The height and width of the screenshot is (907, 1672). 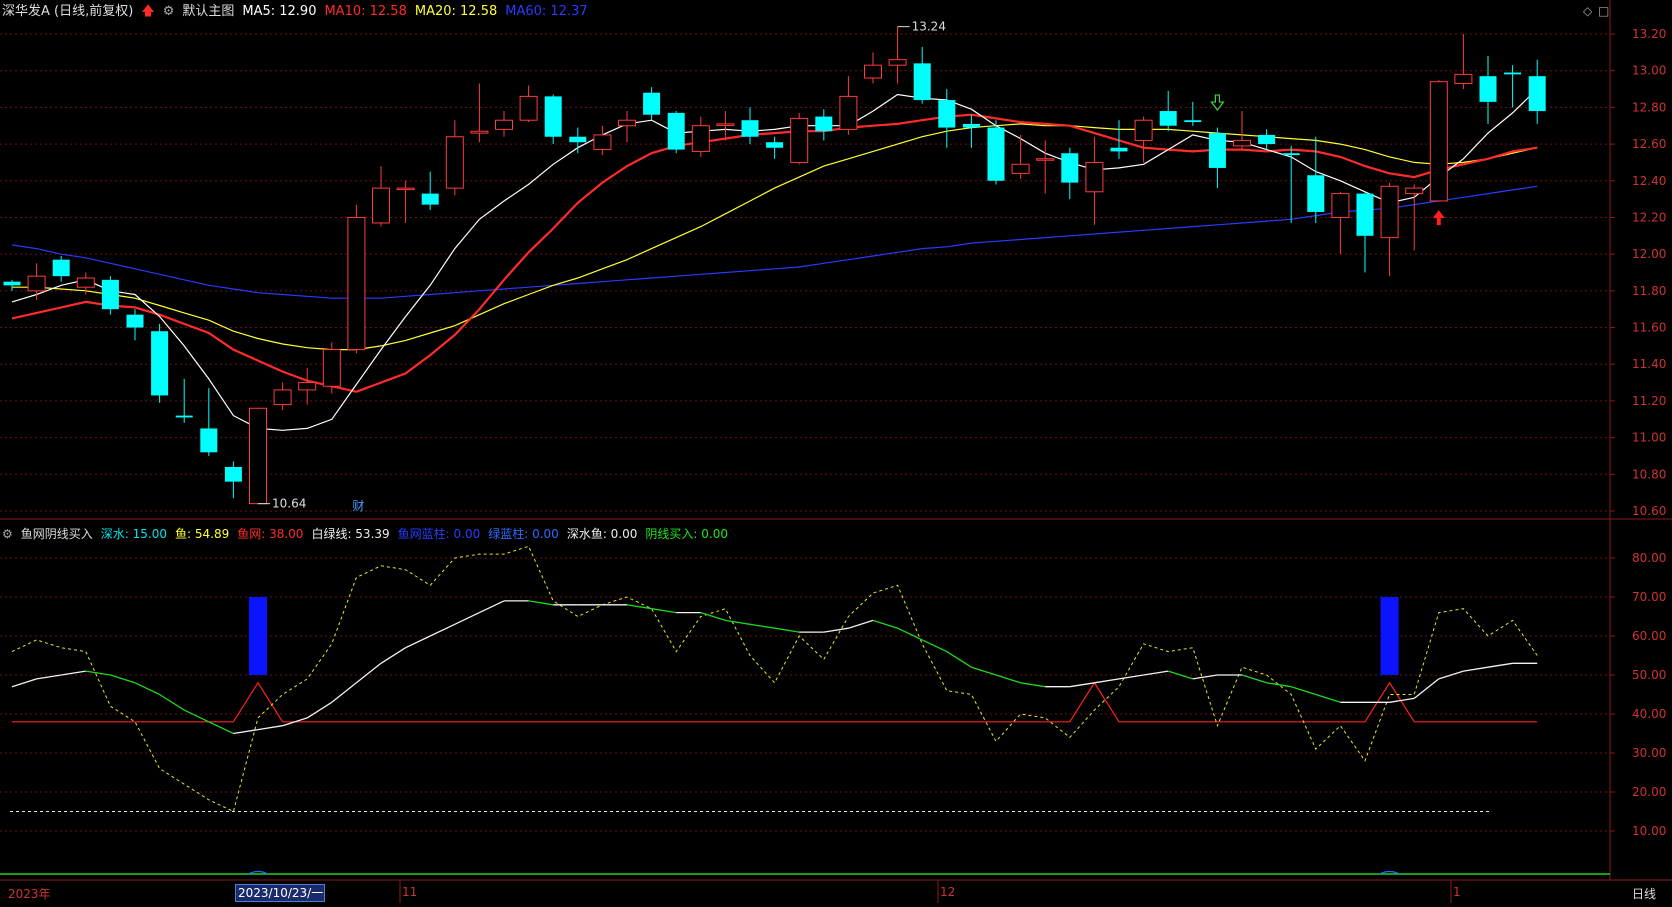 What do you see at coordinates (1649, 636) in the screenshot?
I see `sub-tick-label: 60.00` at bounding box center [1649, 636].